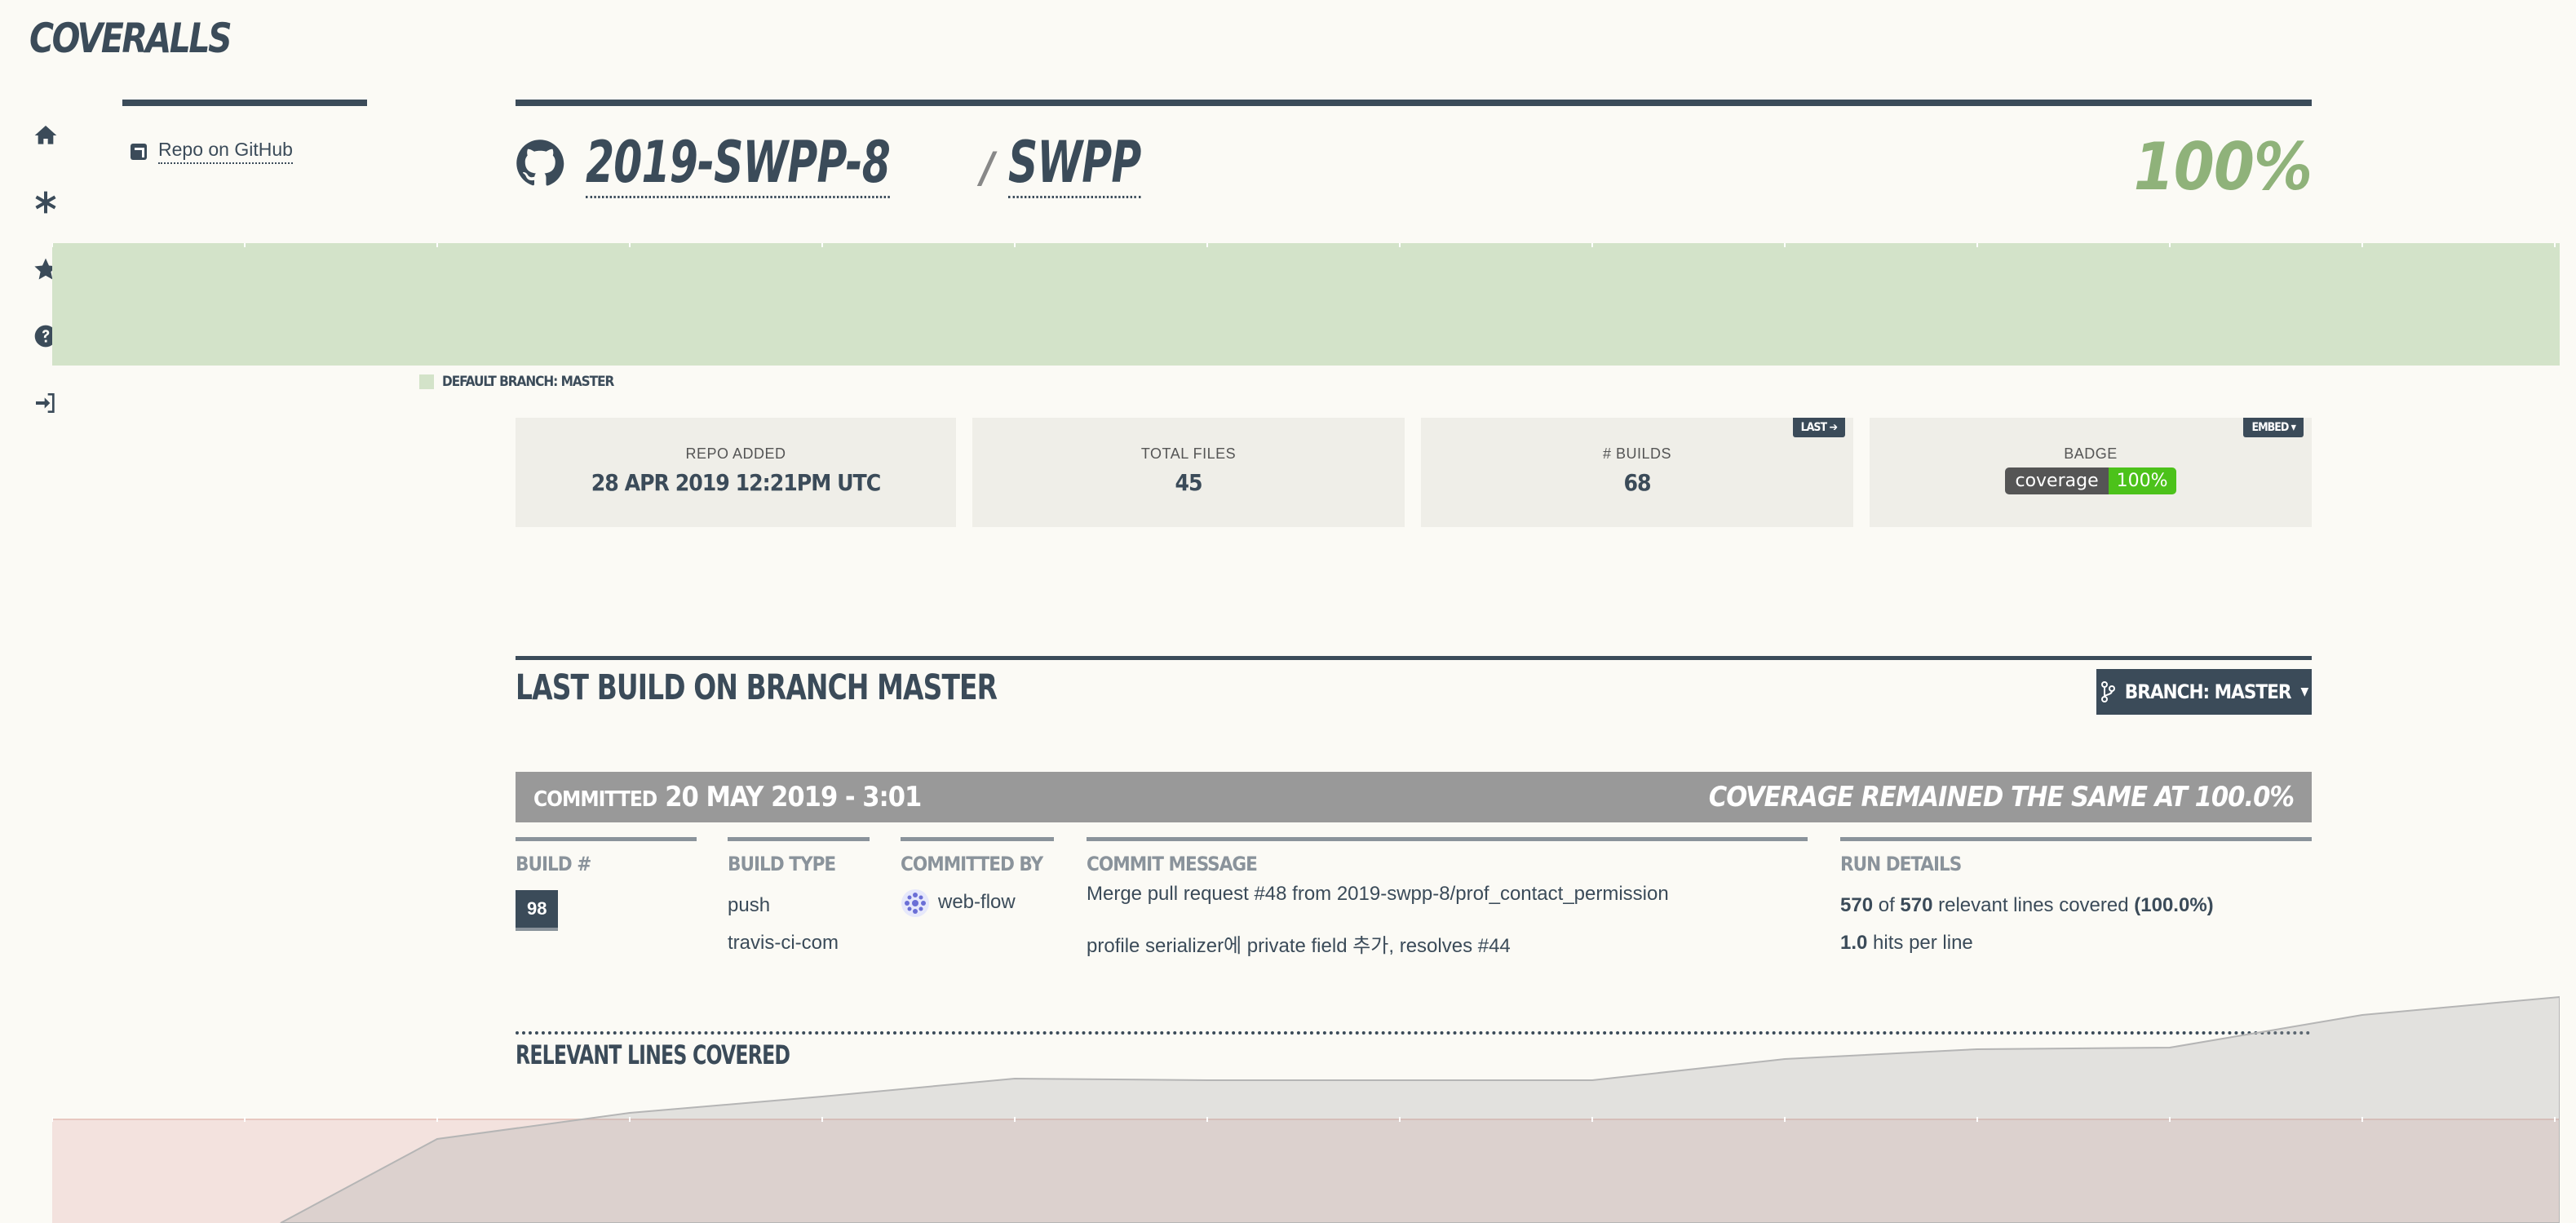  What do you see at coordinates (749, 905) in the screenshot?
I see `build-type-value: push` at bounding box center [749, 905].